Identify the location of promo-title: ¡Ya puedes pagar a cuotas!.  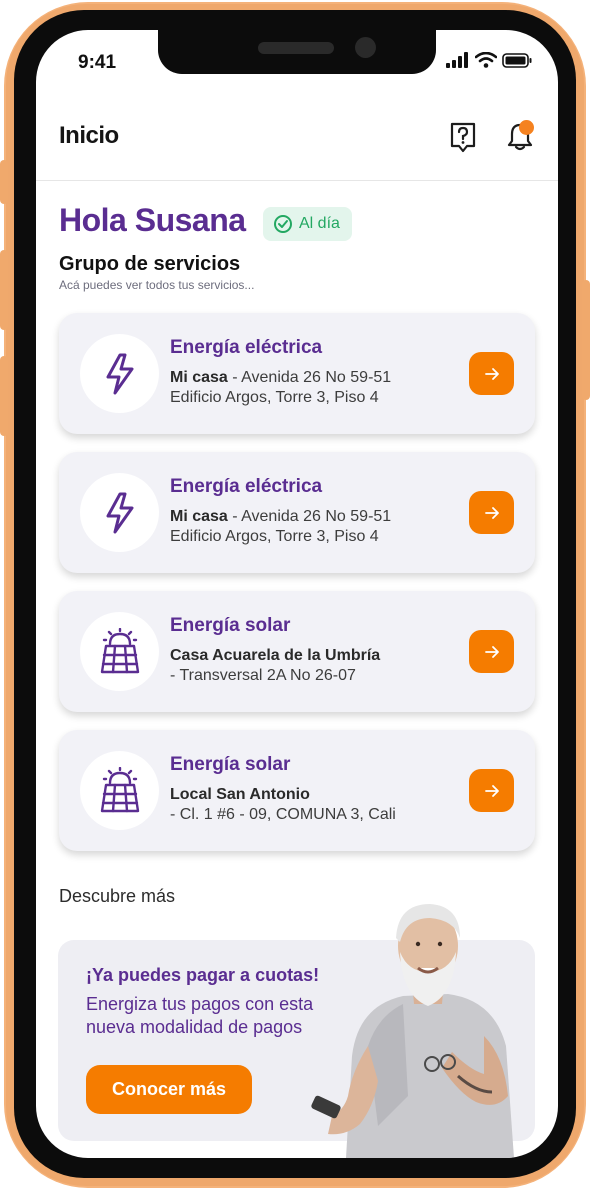
(203, 975).